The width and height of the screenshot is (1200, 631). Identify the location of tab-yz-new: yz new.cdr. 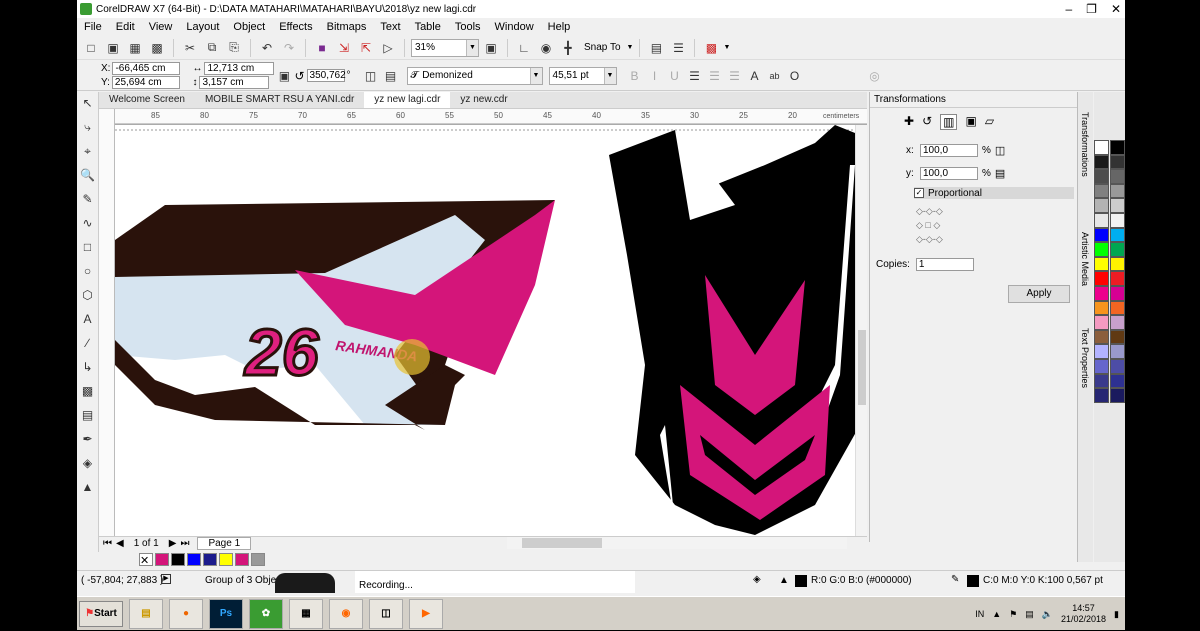
(483, 100).